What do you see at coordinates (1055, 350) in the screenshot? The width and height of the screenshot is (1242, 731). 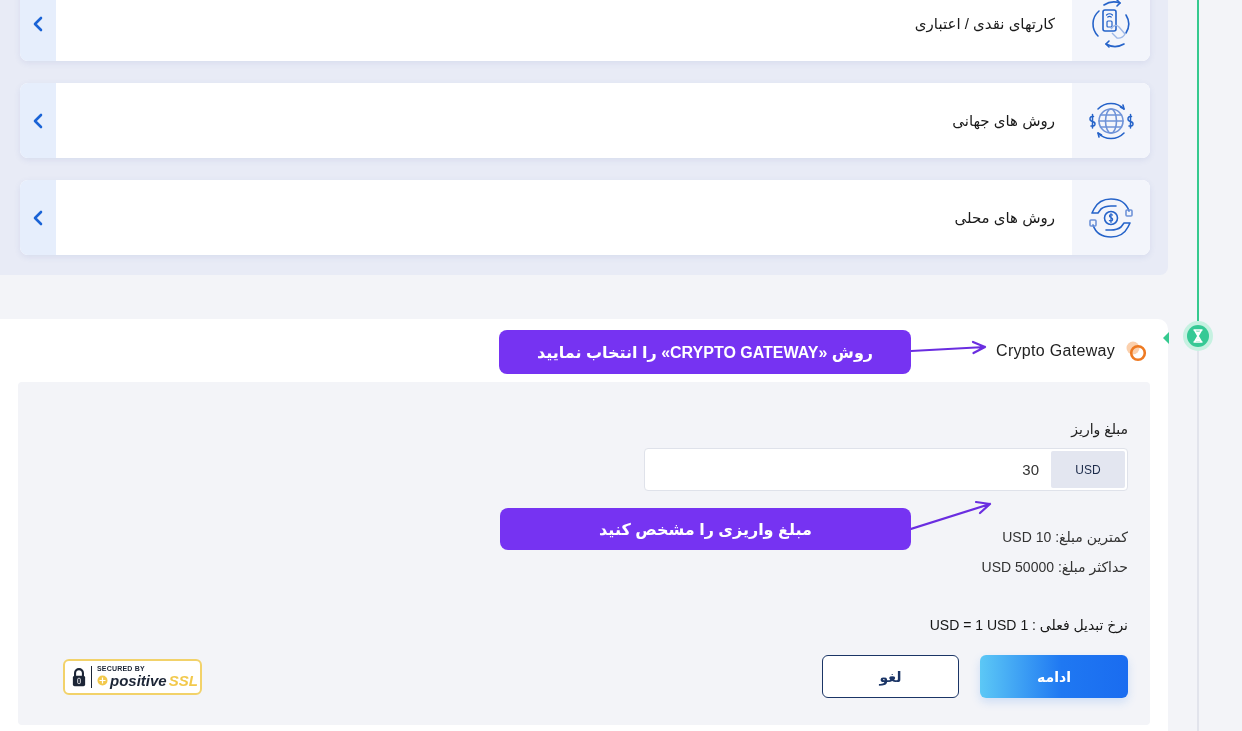 I see `gateway-title: Crypto Gateway` at bounding box center [1055, 350].